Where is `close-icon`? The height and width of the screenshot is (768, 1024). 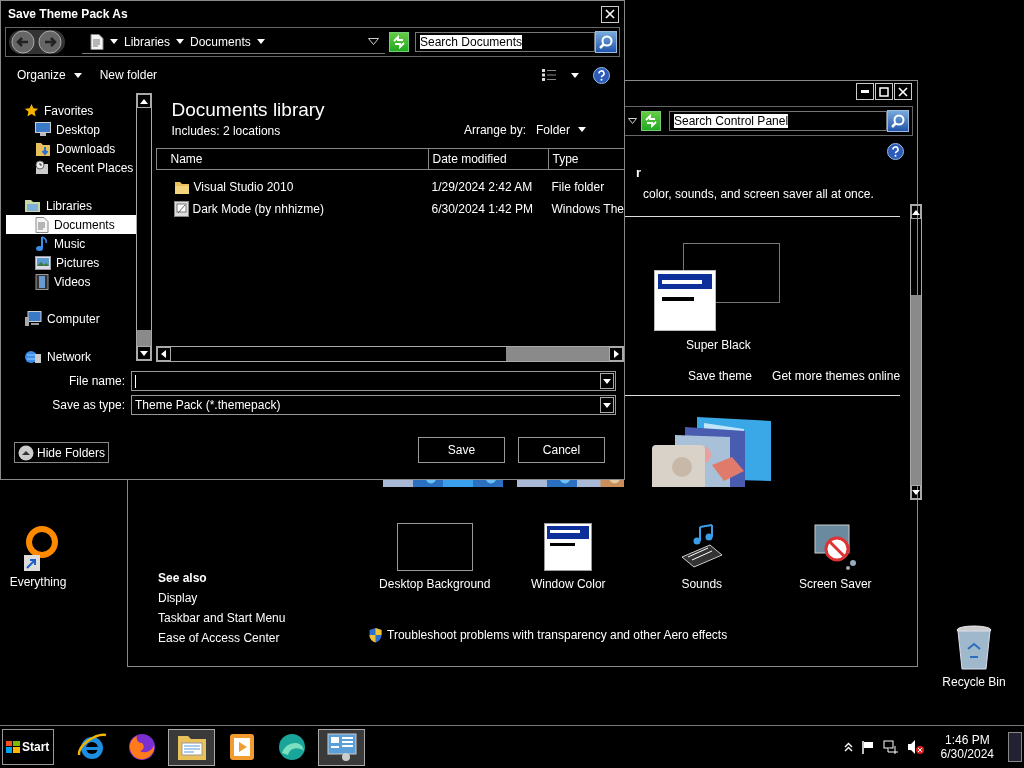 close-icon is located at coordinates (903, 91).